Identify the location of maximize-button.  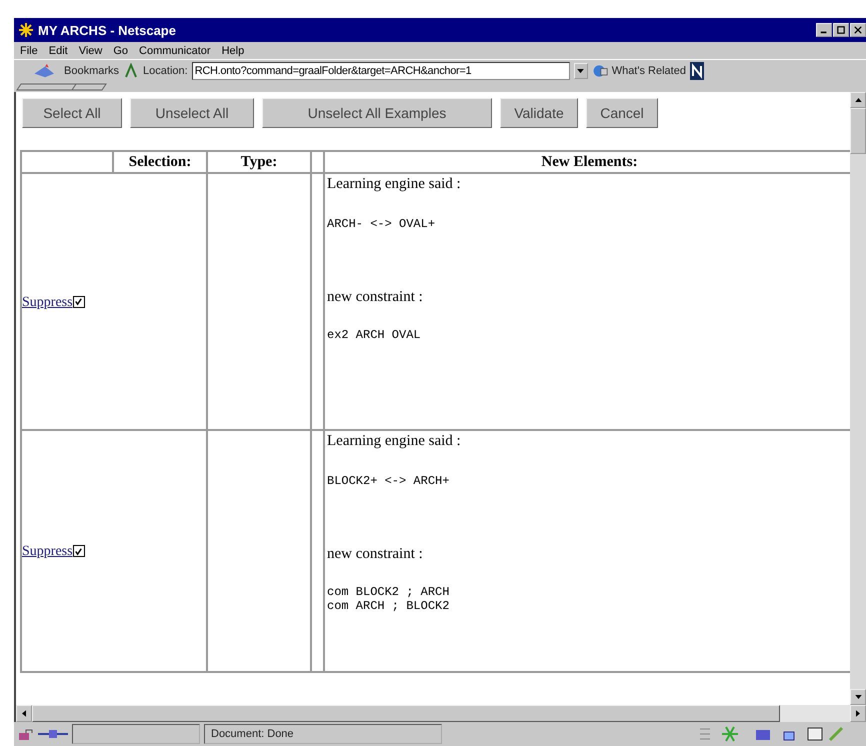
(841, 30).